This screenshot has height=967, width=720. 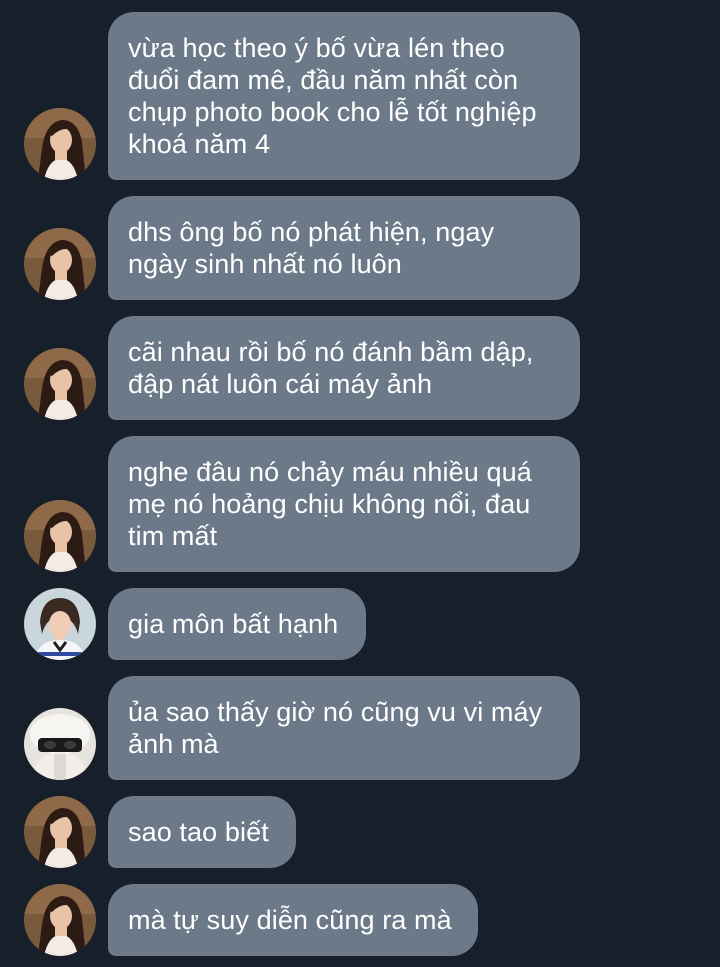 What do you see at coordinates (335, 728) in the screenshot?
I see `message-text: ủa sao thấy giờ nó cũng vu vi máy ảnh mà` at bounding box center [335, 728].